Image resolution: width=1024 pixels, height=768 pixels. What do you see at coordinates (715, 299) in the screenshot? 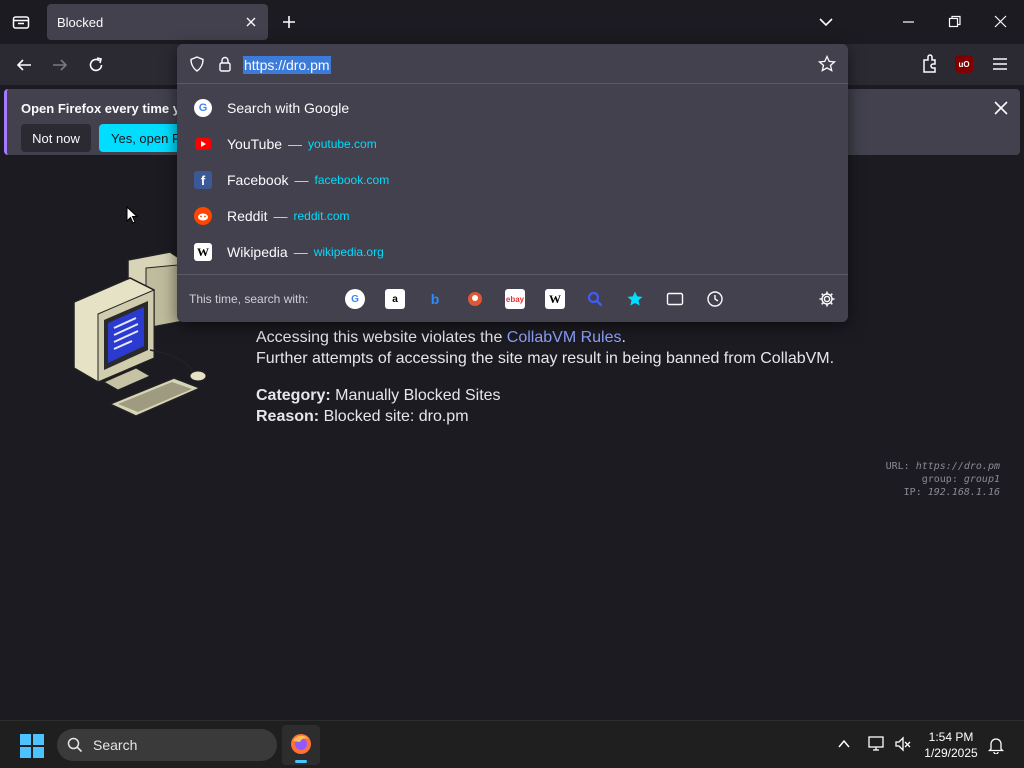
I see `history-icon` at bounding box center [715, 299].